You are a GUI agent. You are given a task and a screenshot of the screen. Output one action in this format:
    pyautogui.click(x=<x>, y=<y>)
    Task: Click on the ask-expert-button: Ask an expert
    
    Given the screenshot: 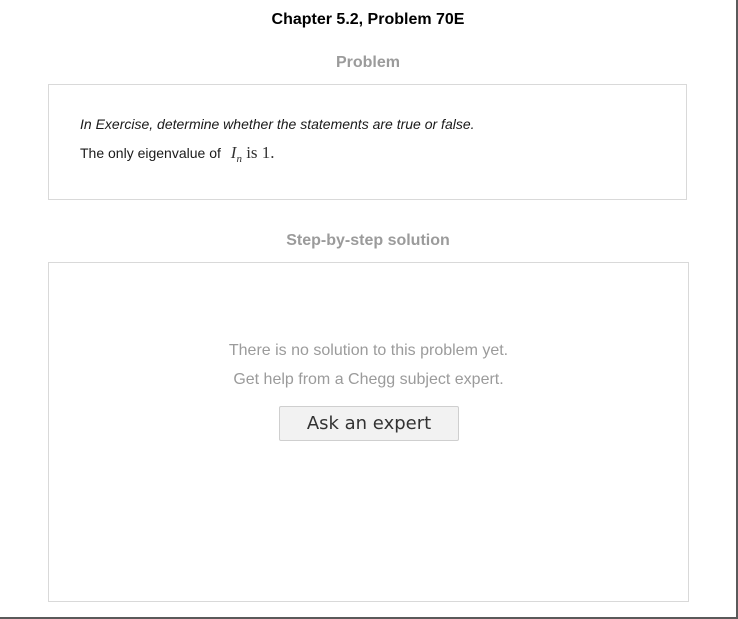 What is the action you would take?
    pyautogui.click(x=369, y=423)
    